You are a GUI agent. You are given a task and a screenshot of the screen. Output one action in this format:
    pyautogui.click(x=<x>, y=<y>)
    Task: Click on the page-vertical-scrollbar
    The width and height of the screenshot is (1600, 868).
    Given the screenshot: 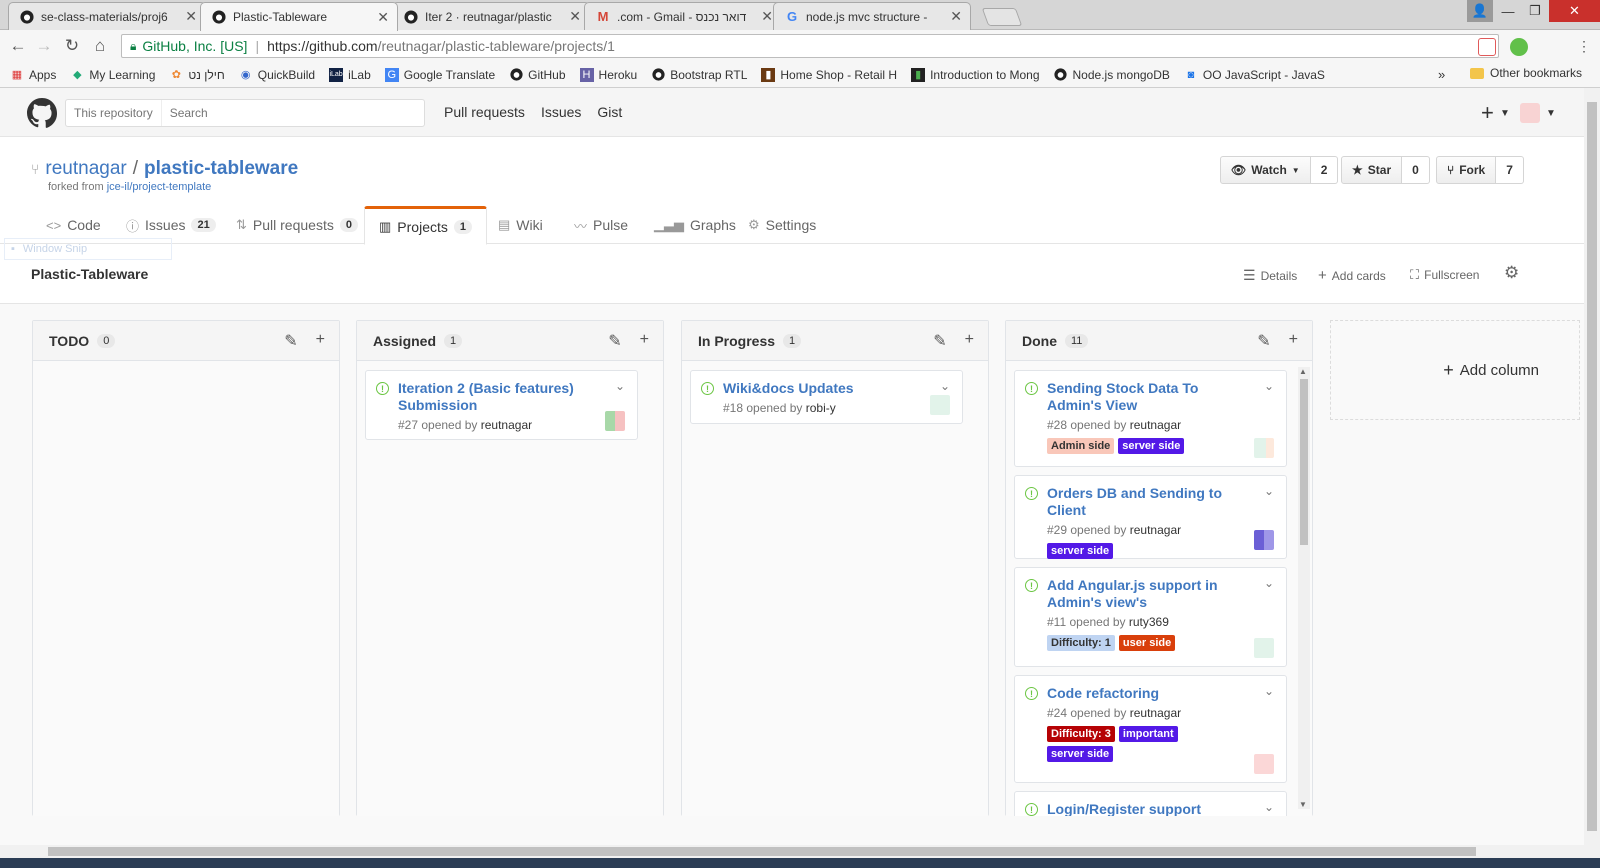 What is the action you would take?
    pyautogui.click(x=1592, y=466)
    